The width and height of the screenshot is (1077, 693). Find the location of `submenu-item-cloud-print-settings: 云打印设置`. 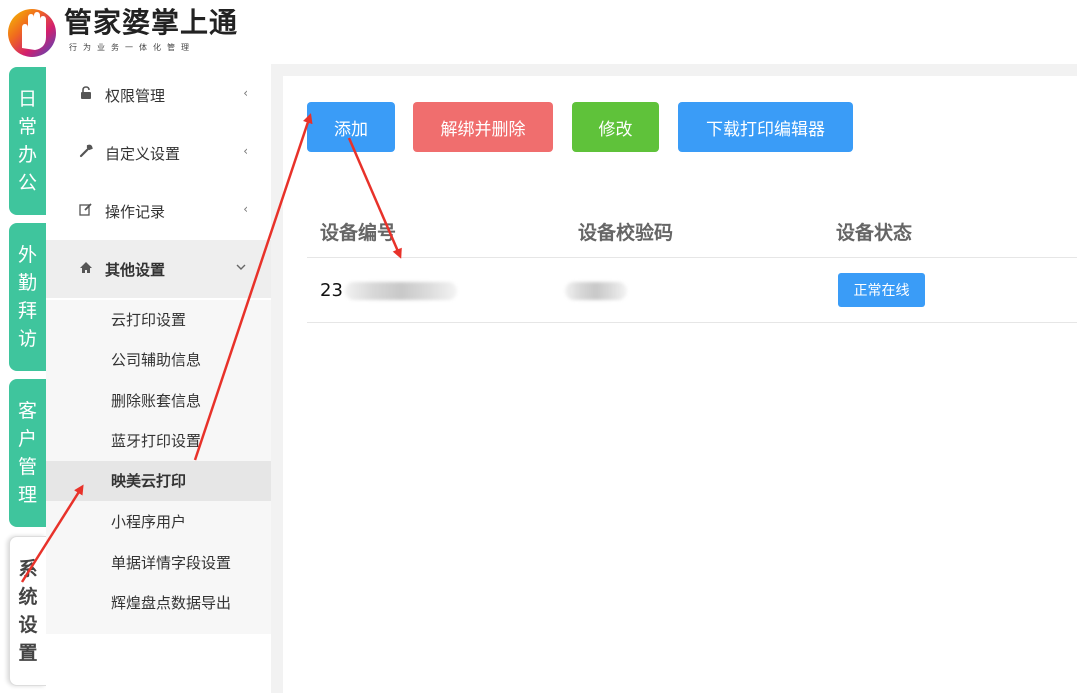

submenu-item-cloud-print-settings: 云打印设置 is located at coordinates (158, 320).